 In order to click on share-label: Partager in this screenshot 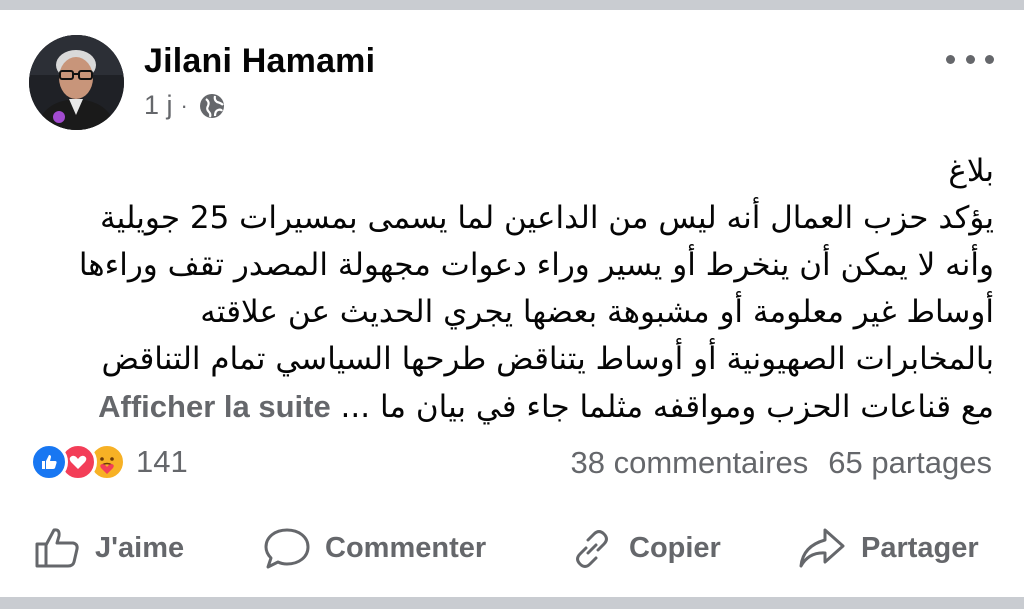, I will do `click(920, 547)`.